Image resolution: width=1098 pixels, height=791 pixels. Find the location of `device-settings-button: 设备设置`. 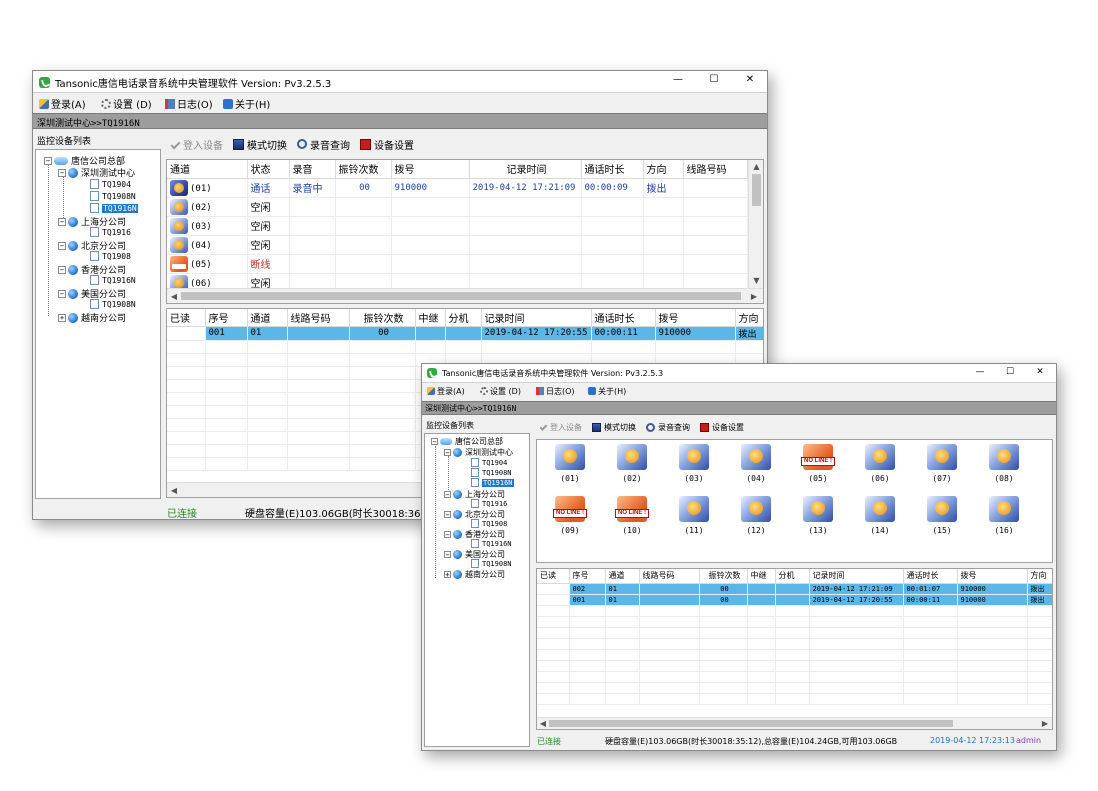

device-settings-button: 设备设置 is located at coordinates (722, 427).